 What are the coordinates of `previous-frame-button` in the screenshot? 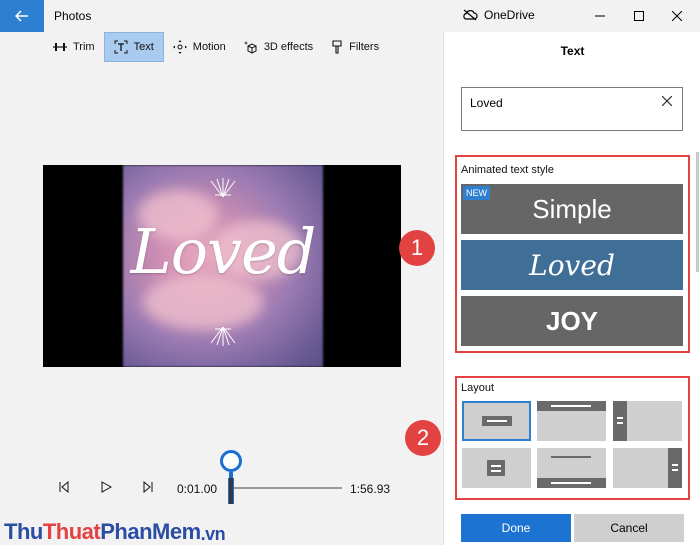 It's located at (64, 487).